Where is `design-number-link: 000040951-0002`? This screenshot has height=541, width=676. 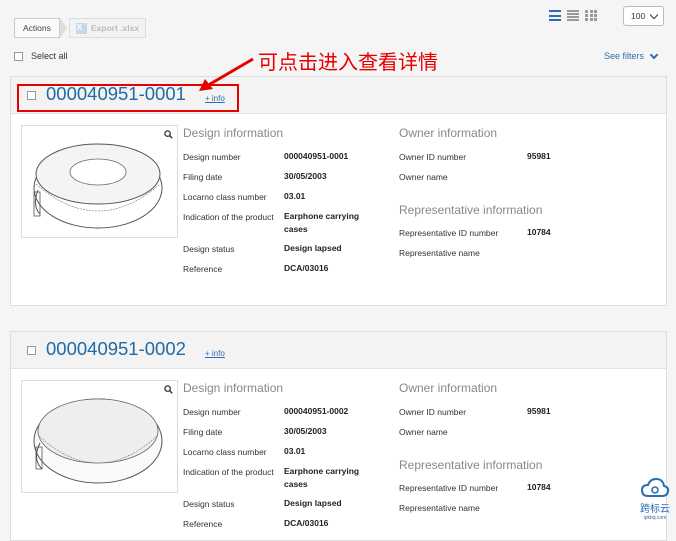 design-number-link: 000040951-0002 is located at coordinates (116, 349).